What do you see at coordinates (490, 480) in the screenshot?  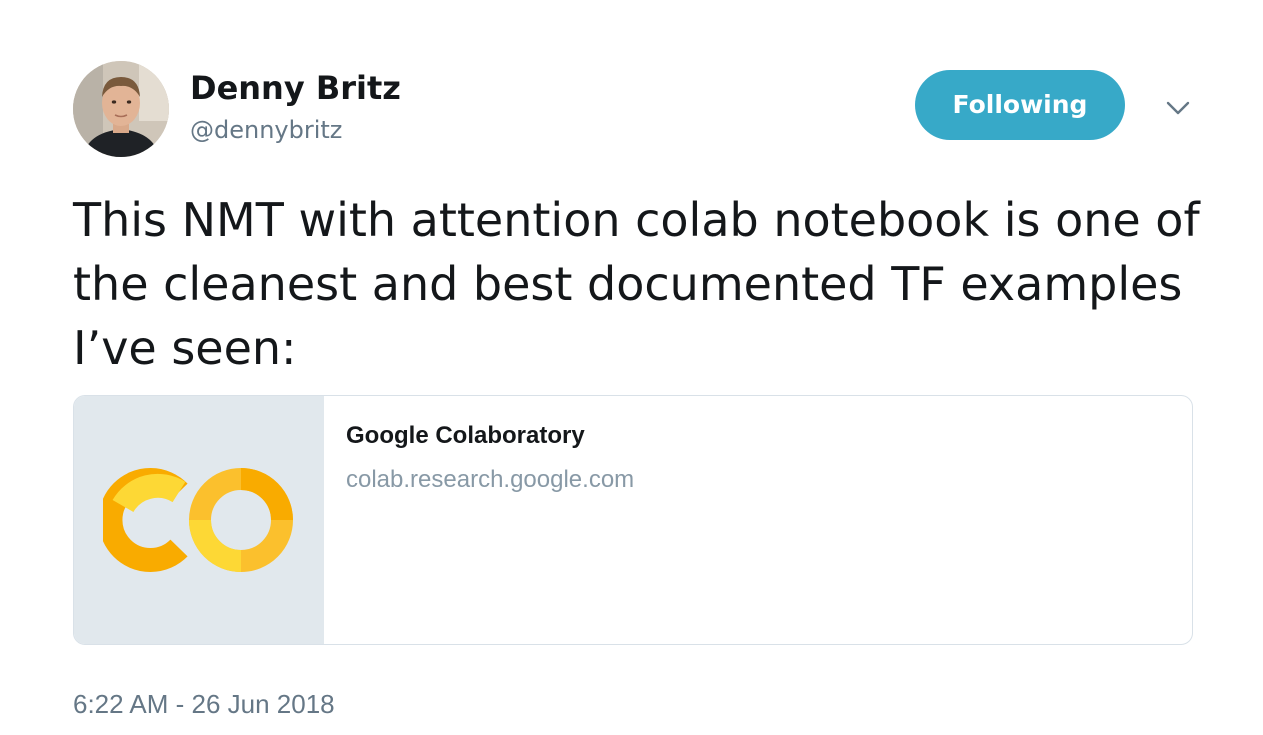 I see `card-url: colab.research.google.com` at bounding box center [490, 480].